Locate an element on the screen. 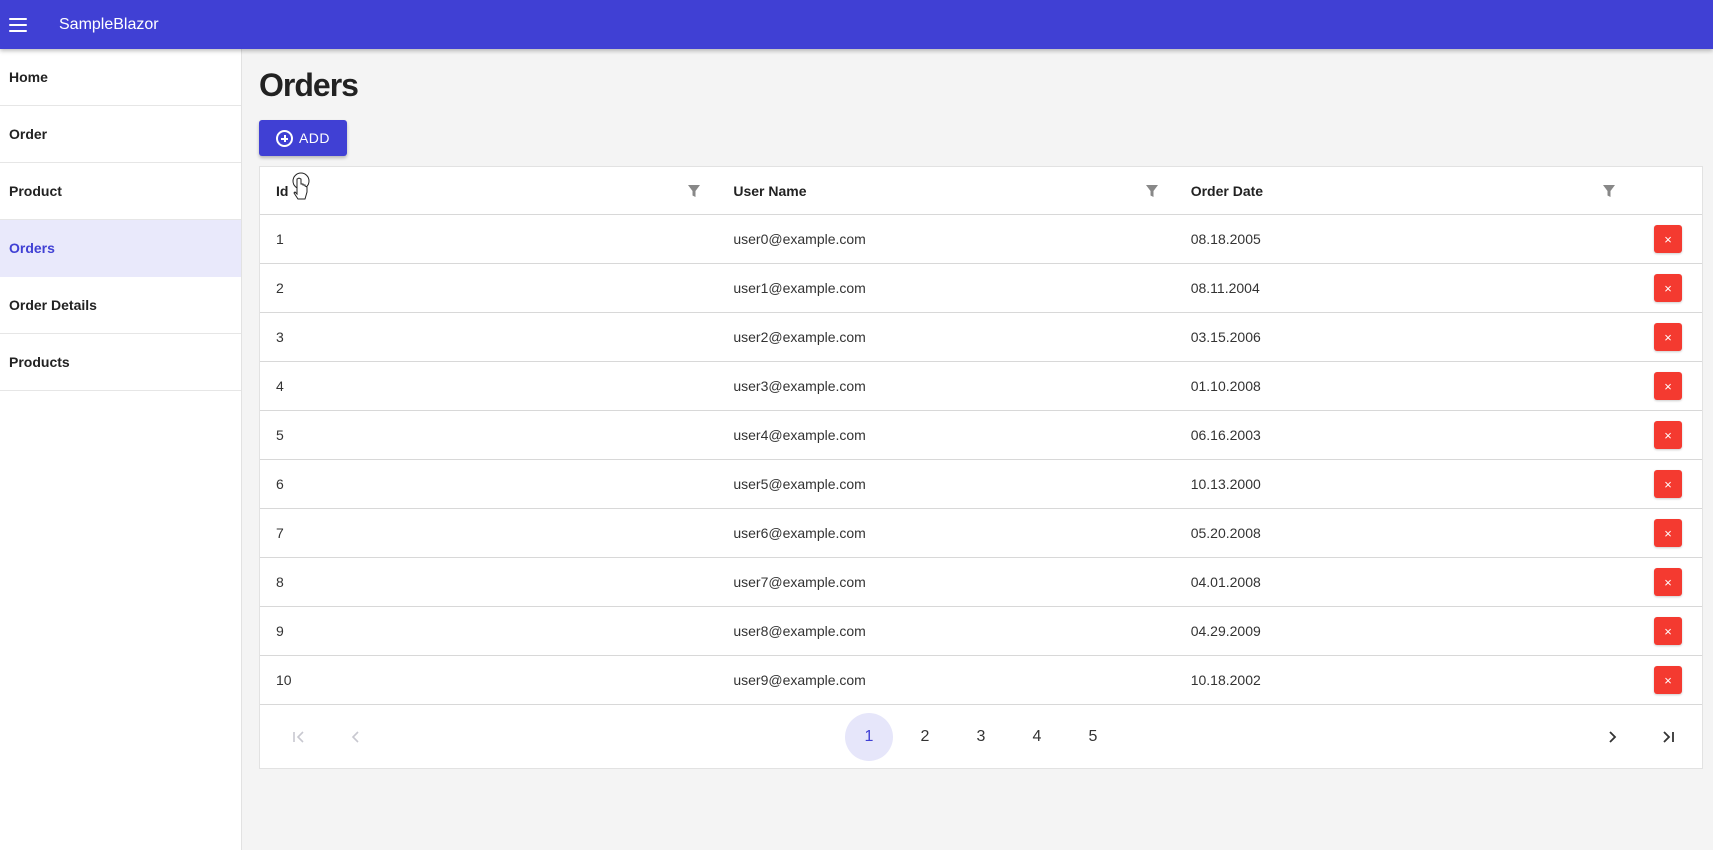 The width and height of the screenshot is (1713, 850). cell-order-date: 03.15.2006 is located at coordinates (1225, 337).